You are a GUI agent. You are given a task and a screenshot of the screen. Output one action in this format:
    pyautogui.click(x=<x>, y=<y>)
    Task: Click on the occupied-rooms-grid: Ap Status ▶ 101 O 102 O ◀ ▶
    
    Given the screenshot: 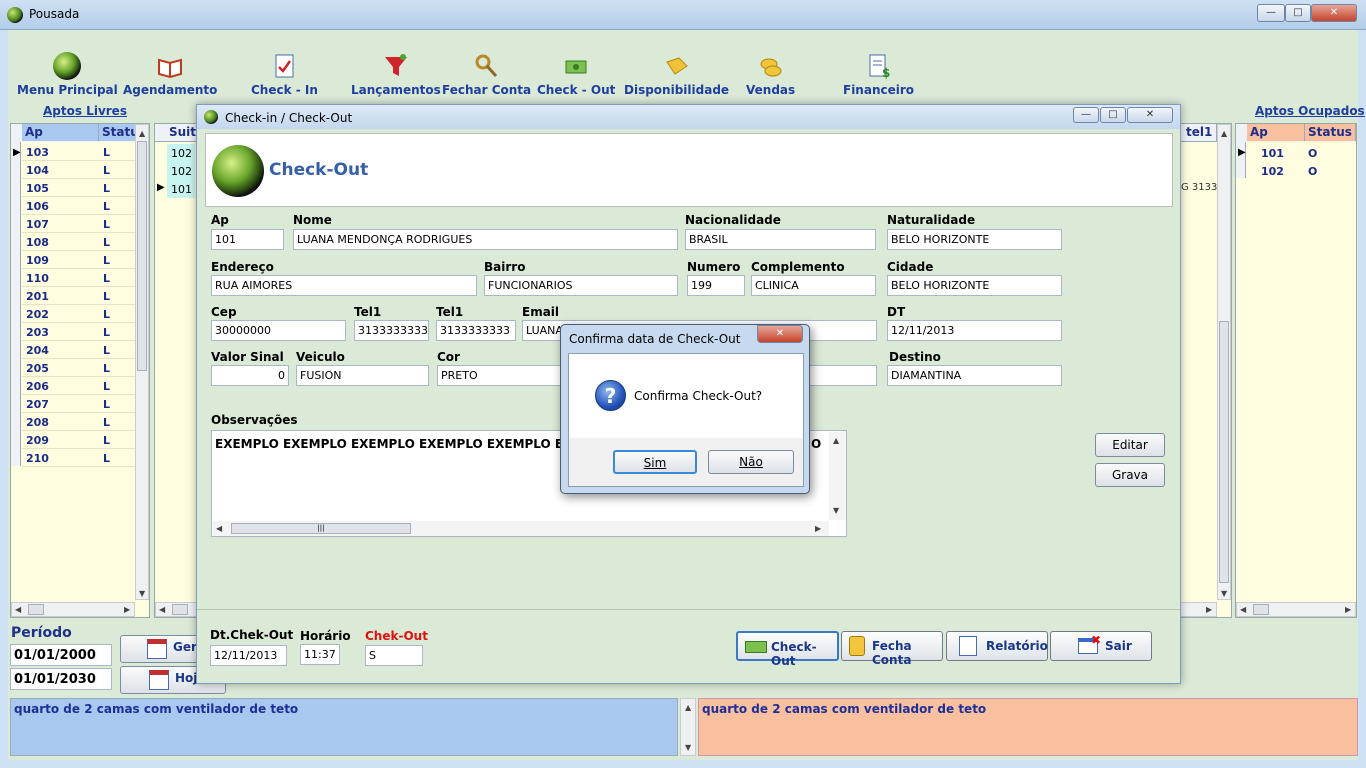 What is the action you would take?
    pyautogui.click(x=1296, y=370)
    